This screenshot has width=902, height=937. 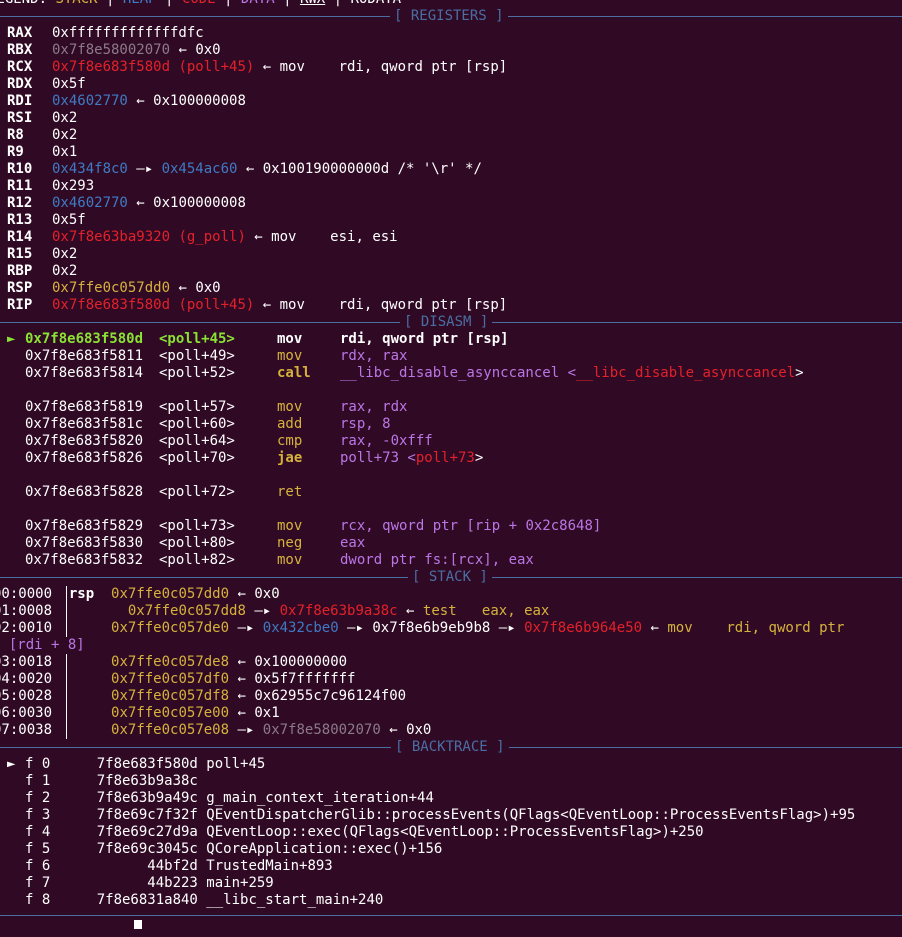 I want to click on text-cursor: █, so click(x=138, y=924).